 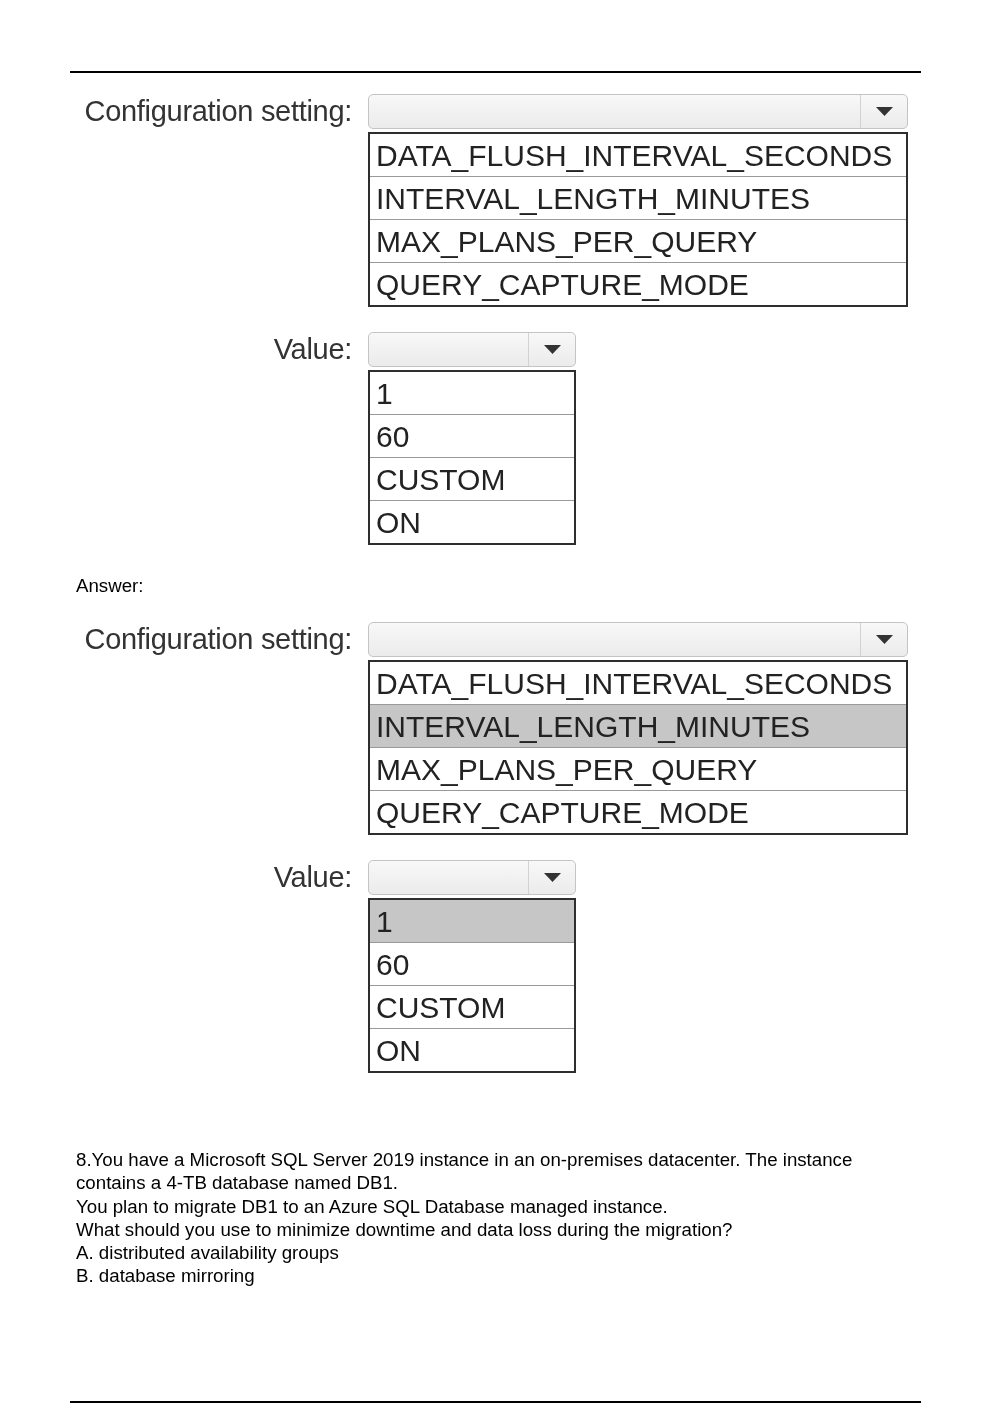 What do you see at coordinates (110, 586) in the screenshot?
I see `answer-heading: Answer:` at bounding box center [110, 586].